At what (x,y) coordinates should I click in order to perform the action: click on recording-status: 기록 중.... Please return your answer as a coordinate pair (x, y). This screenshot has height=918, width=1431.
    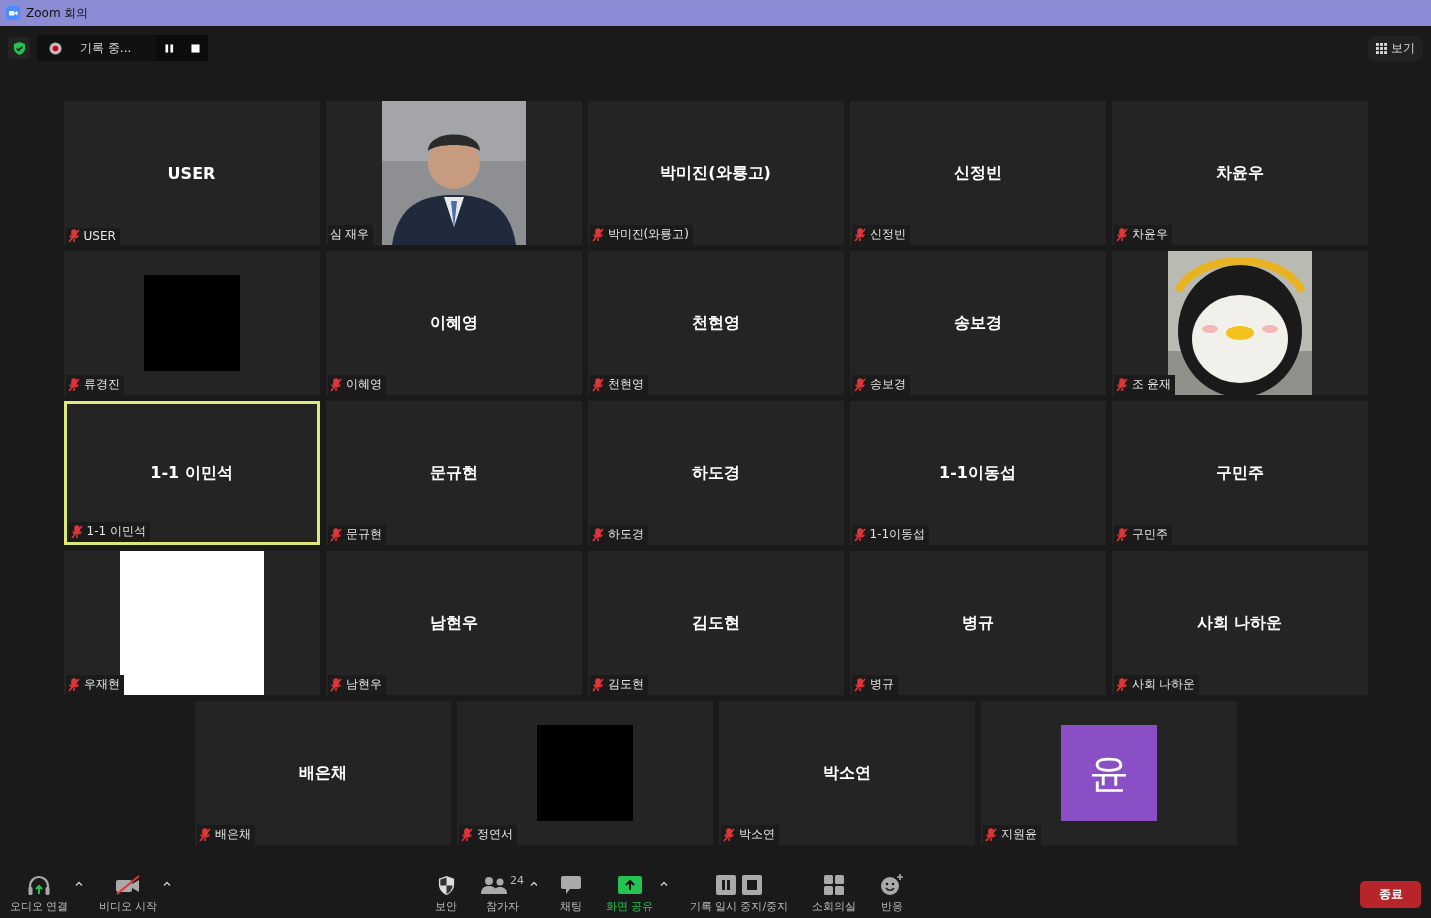
    Looking at the image, I should click on (106, 48).